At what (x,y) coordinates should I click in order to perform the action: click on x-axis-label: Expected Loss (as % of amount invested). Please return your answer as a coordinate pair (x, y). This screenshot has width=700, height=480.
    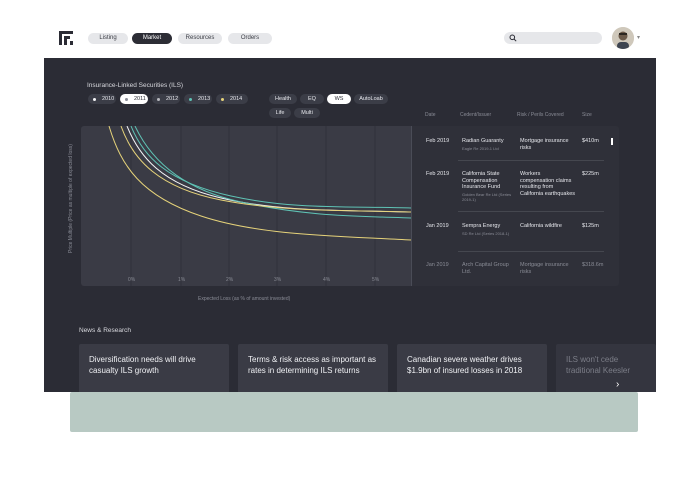
    Looking at the image, I should click on (244, 299).